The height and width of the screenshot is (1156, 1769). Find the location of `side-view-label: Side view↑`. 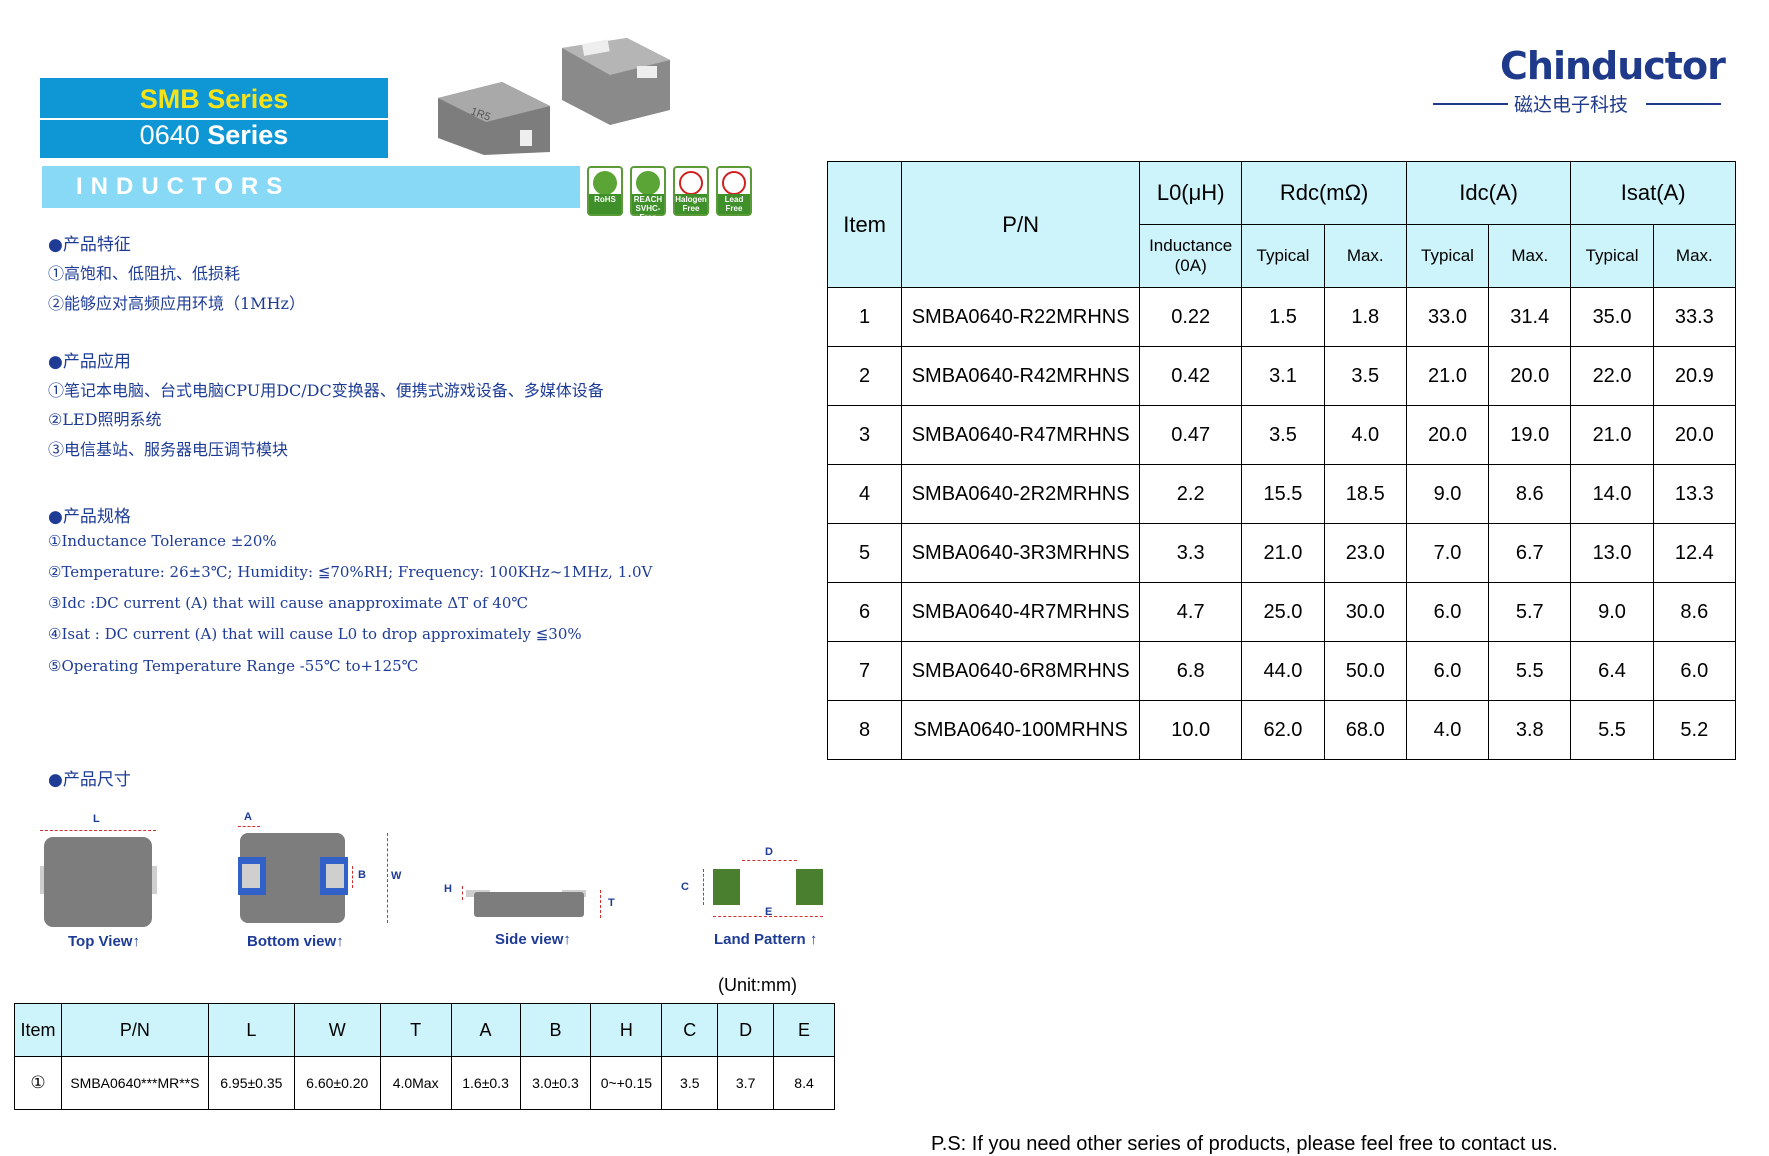

side-view-label: Side view↑ is located at coordinates (533, 939).